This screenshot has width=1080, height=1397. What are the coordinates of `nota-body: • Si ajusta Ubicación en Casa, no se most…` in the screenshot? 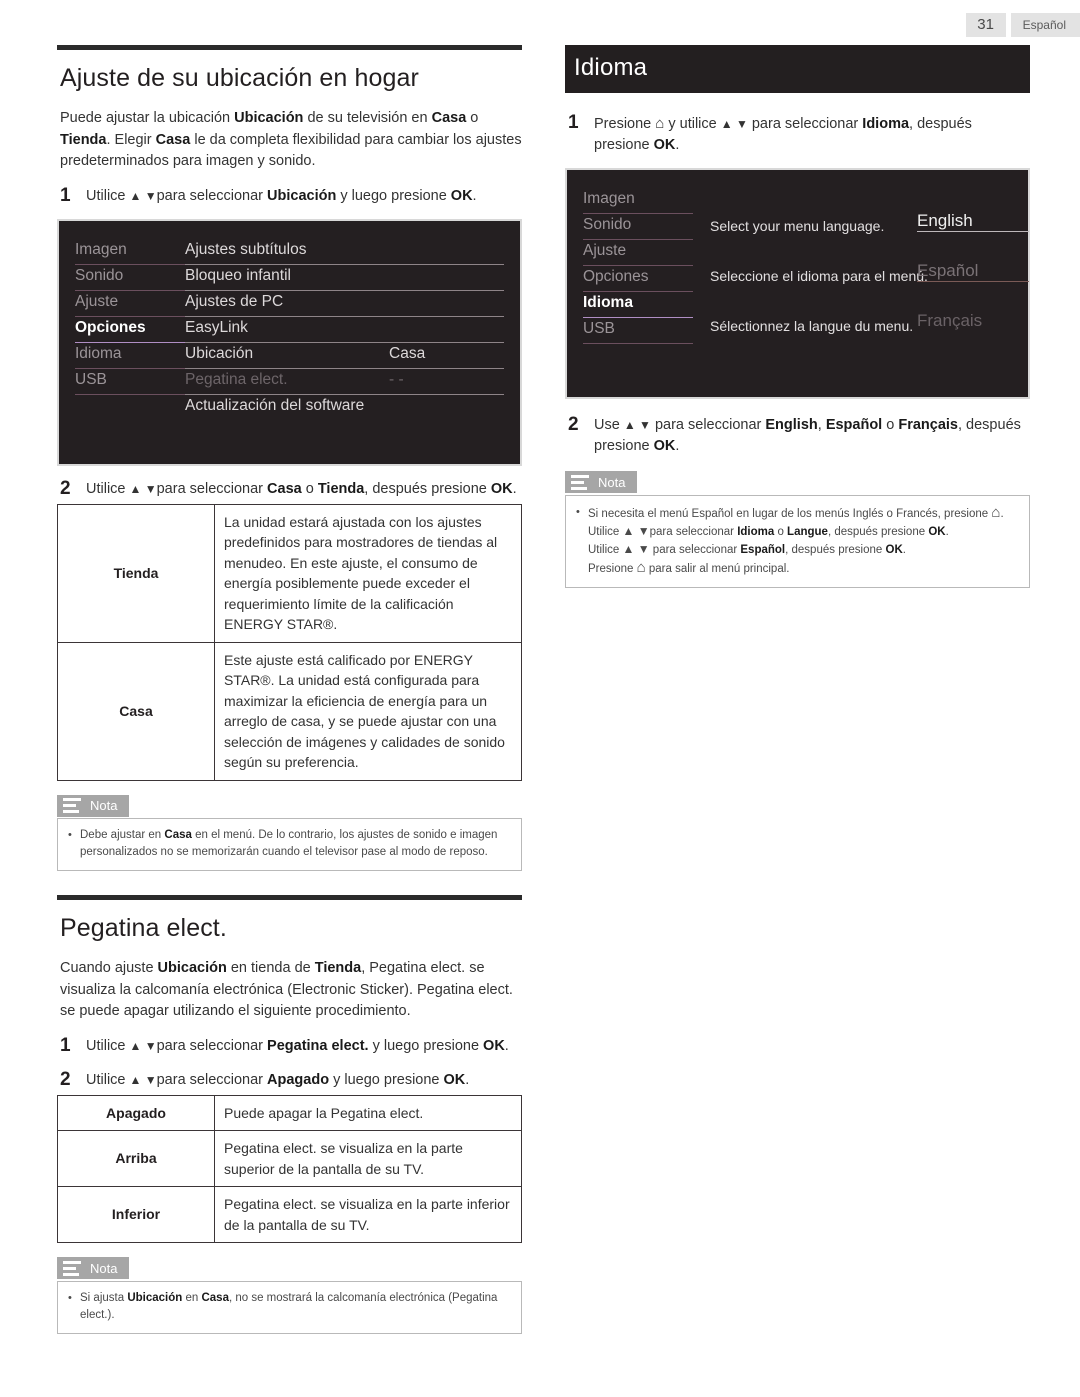 It's located at (289, 1307).